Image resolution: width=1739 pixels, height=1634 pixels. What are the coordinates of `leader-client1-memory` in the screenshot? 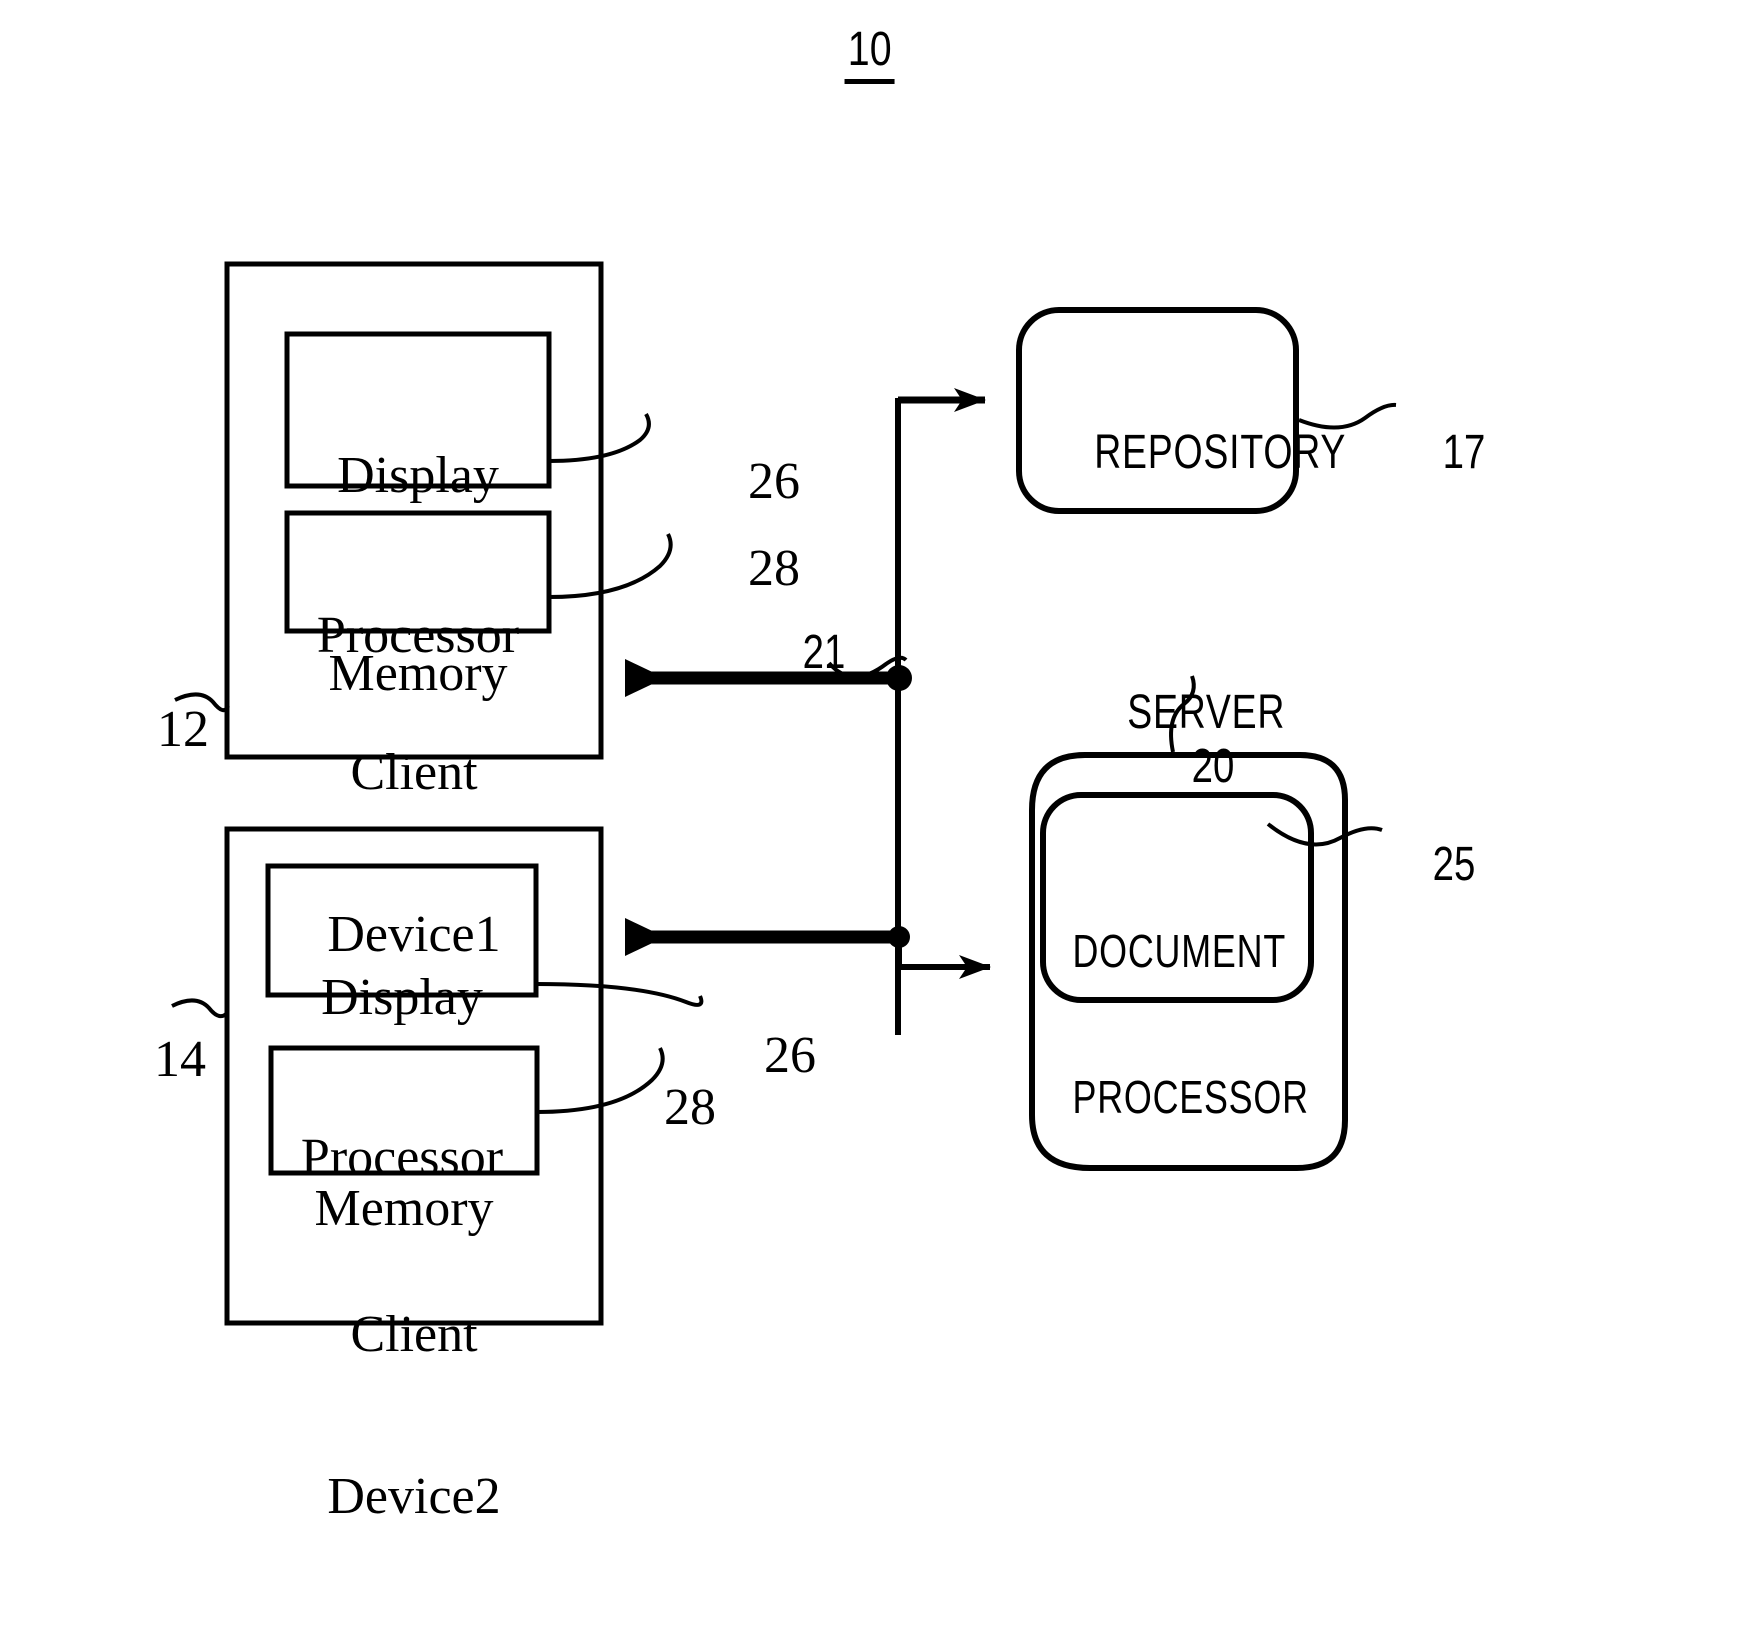 It's located at (610, 566).